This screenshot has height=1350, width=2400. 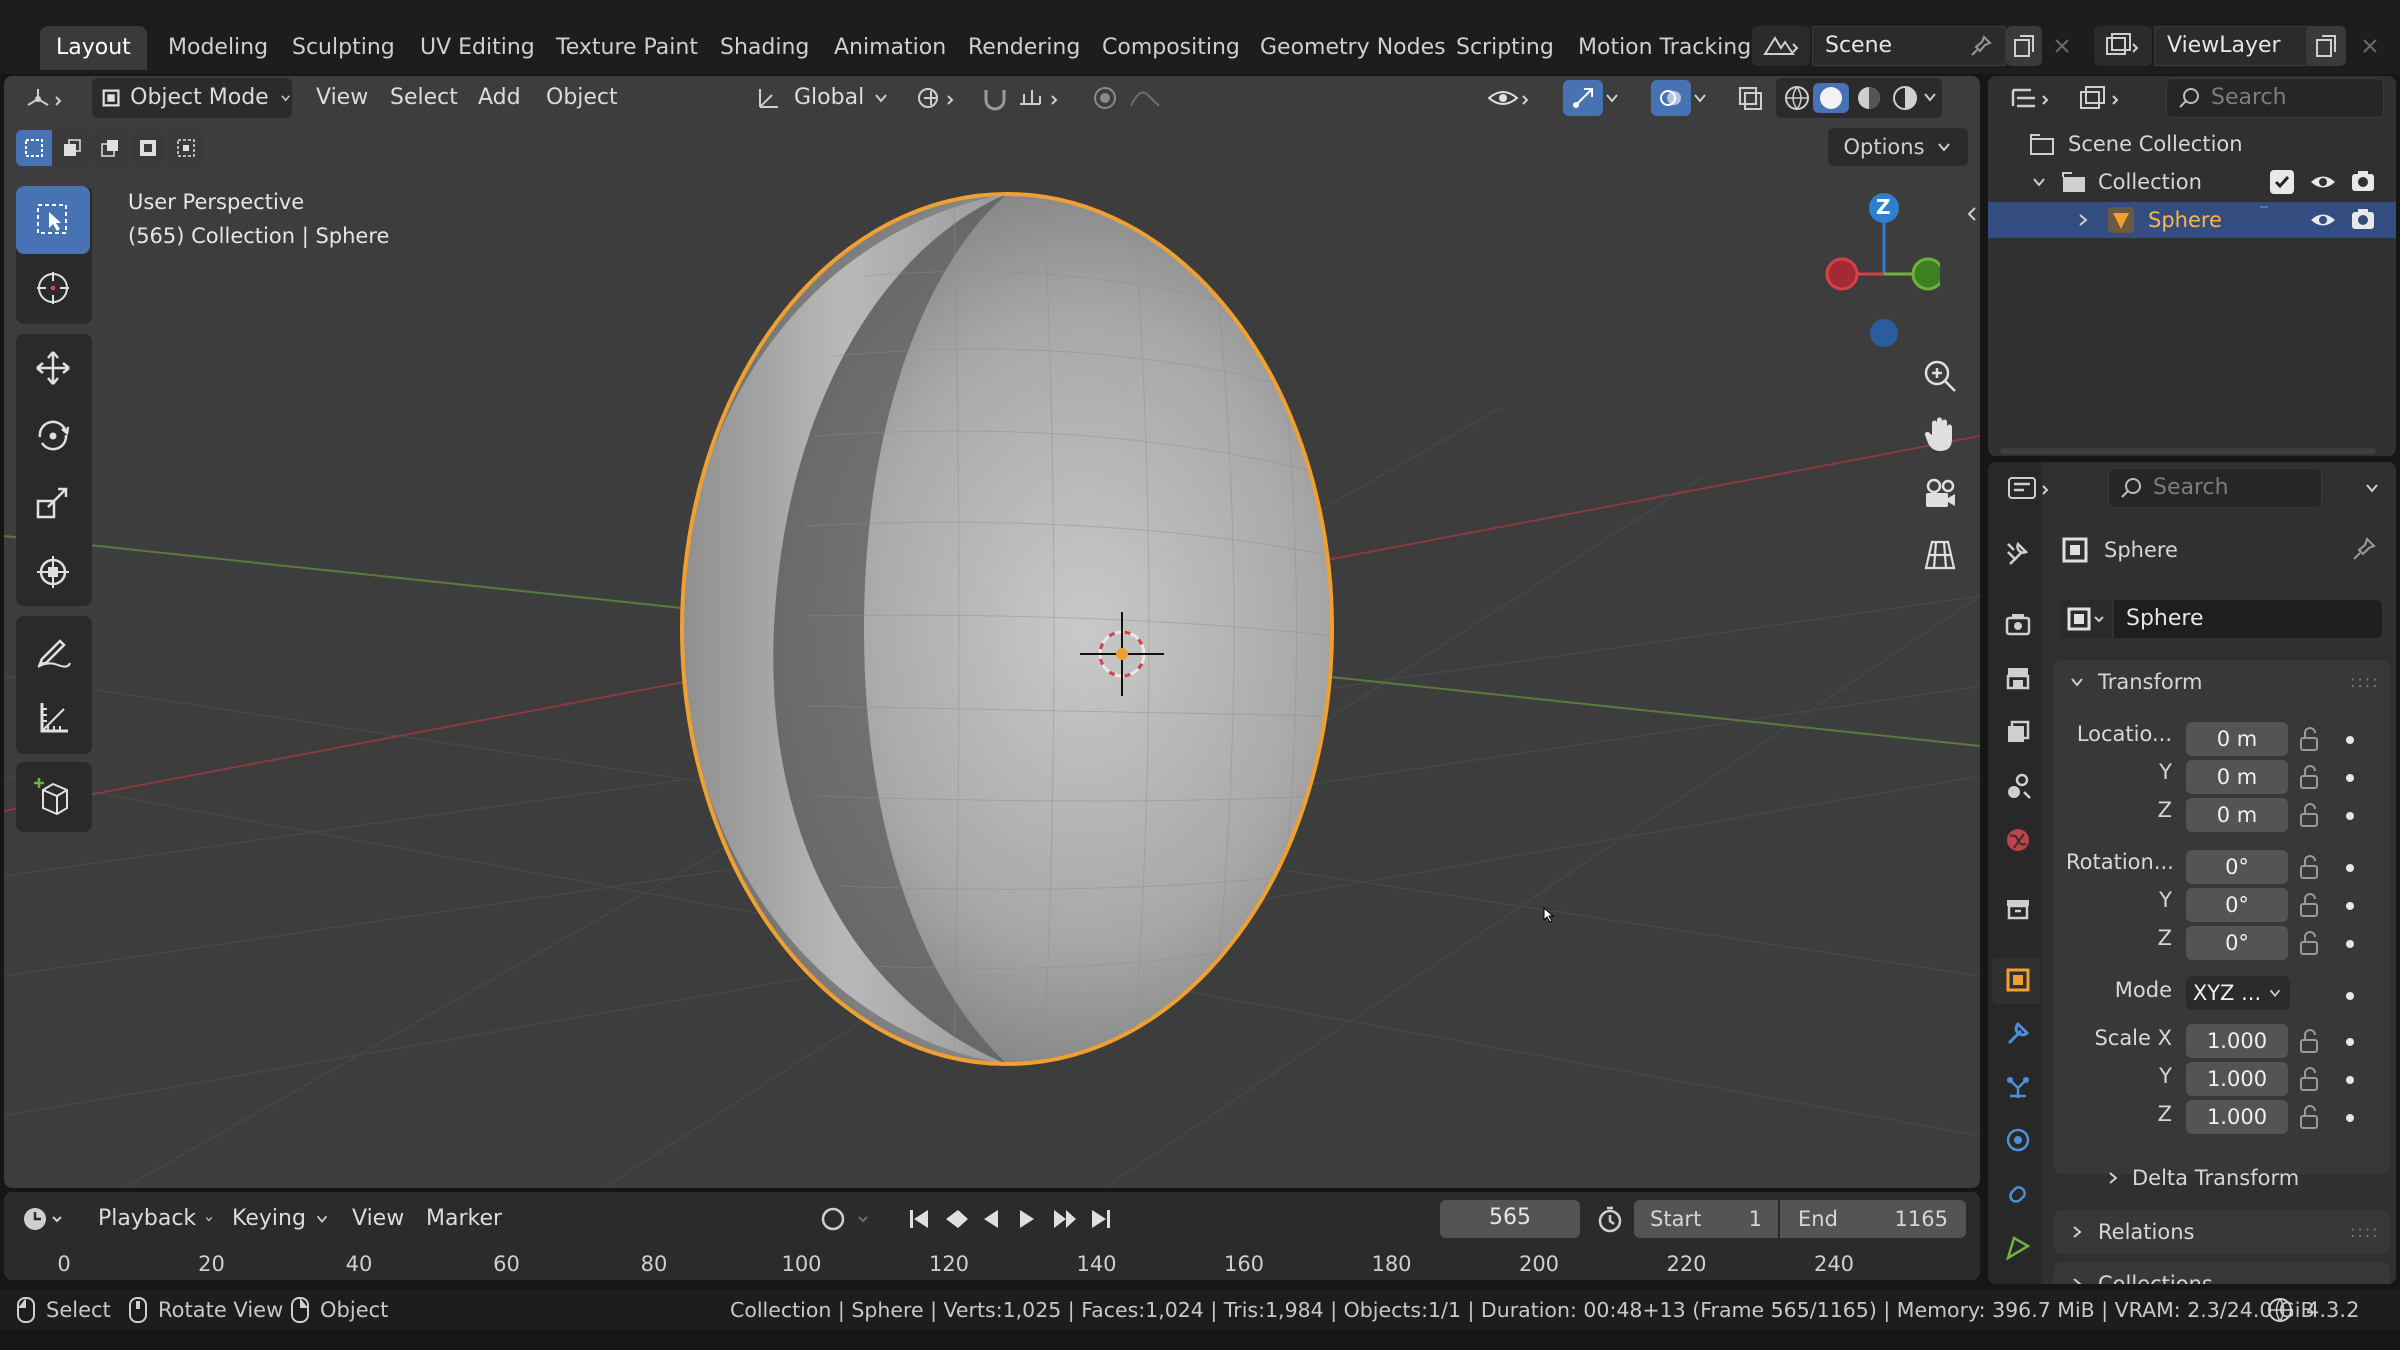 What do you see at coordinates (1010, 1219) in the screenshot?
I see `playback-controls` at bounding box center [1010, 1219].